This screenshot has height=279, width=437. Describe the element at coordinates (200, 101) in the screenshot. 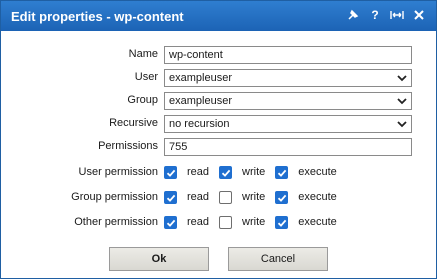

I see `group-selected-value: exampleuser` at that location.